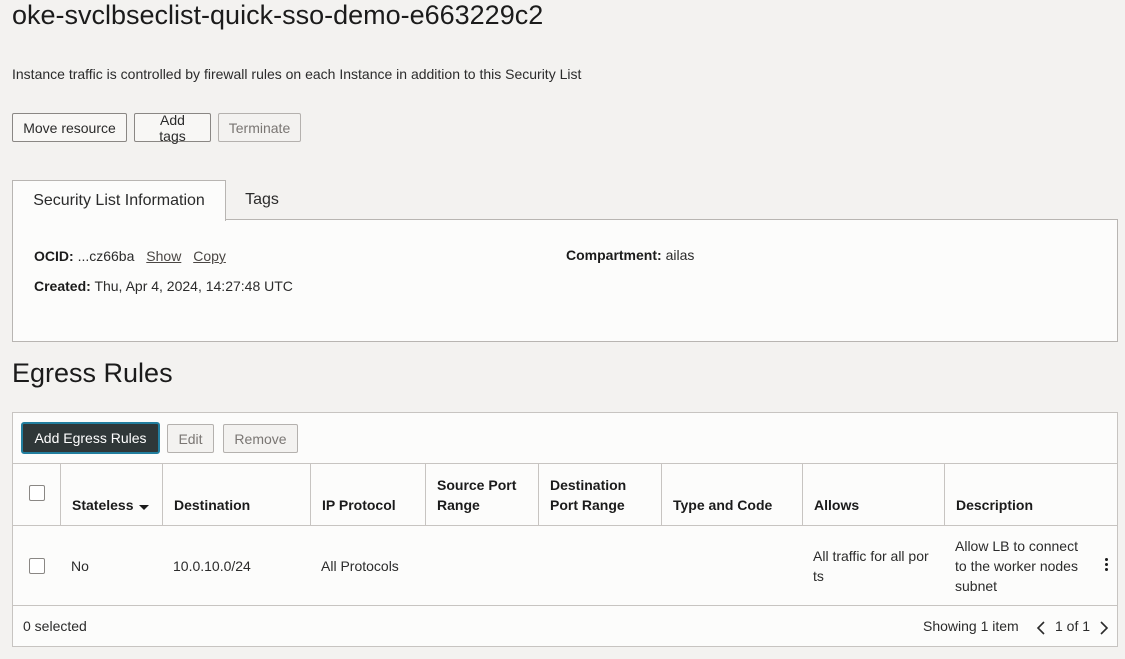  Describe the element at coordinates (237, 495) in the screenshot. I see `column-destination: Destination` at that location.